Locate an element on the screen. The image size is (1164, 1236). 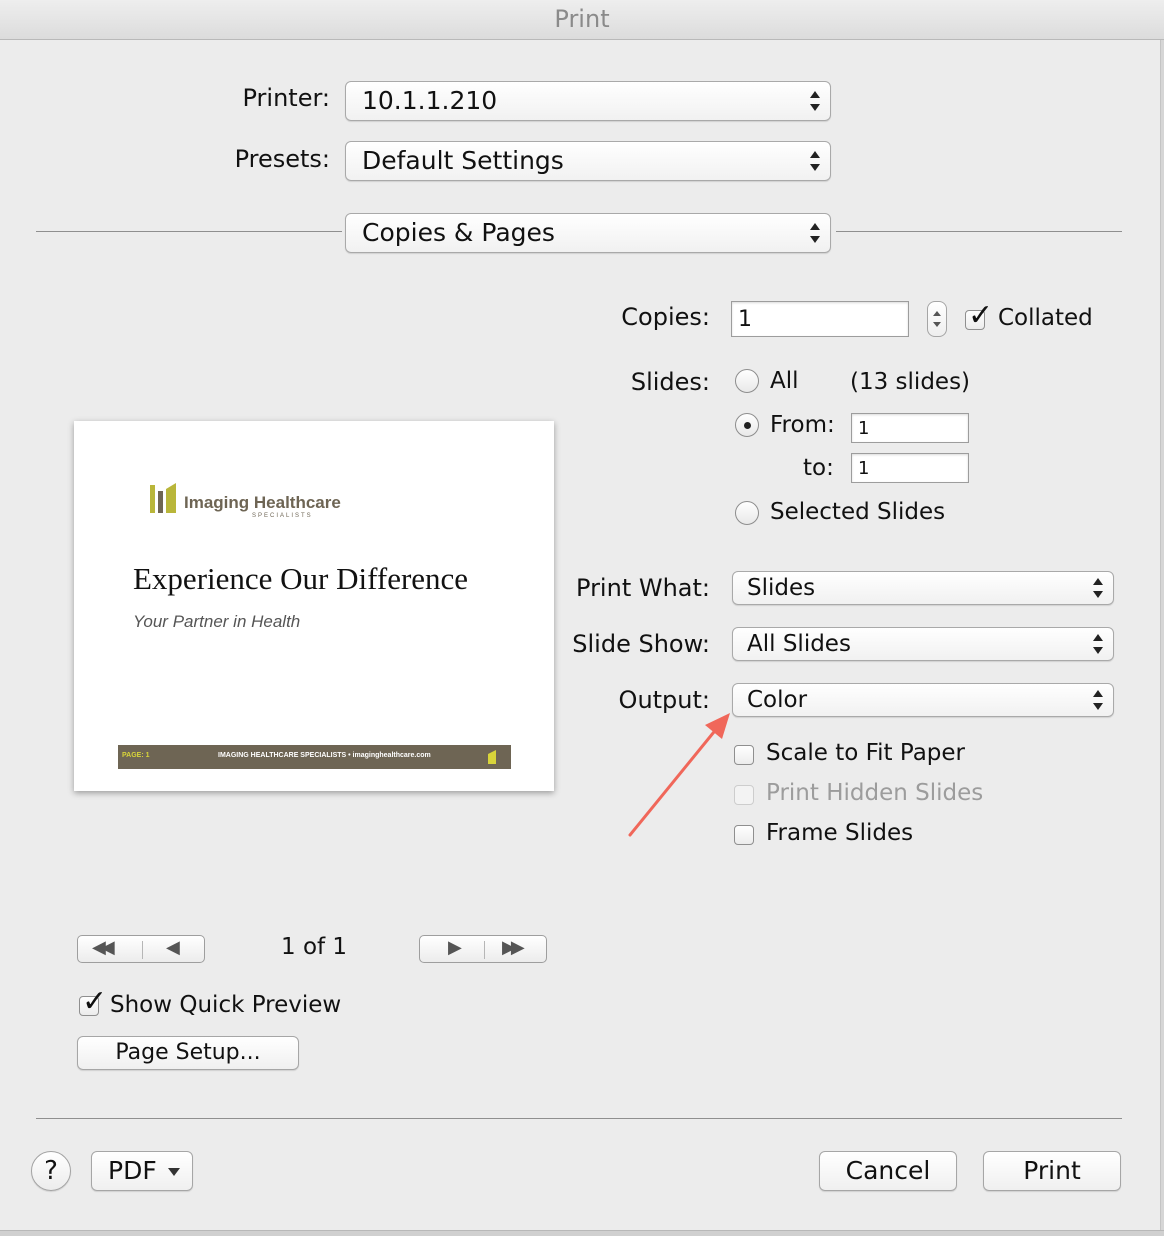
separator-right is located at coordinates (979, 231).